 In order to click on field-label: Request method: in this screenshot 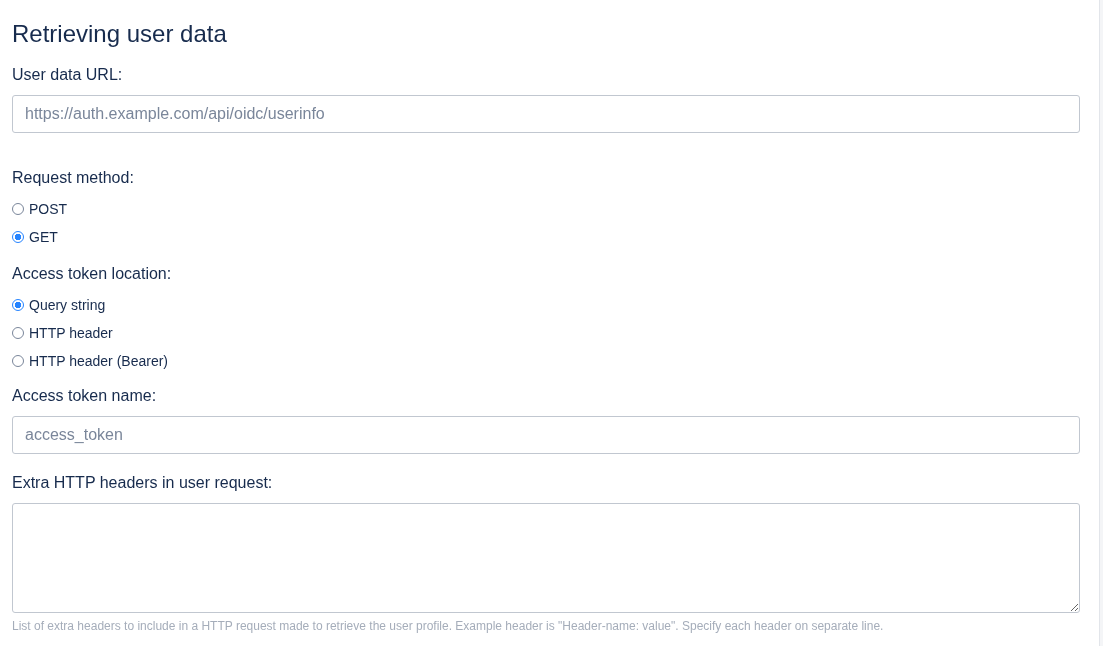, I will do `click(73, 178)`.